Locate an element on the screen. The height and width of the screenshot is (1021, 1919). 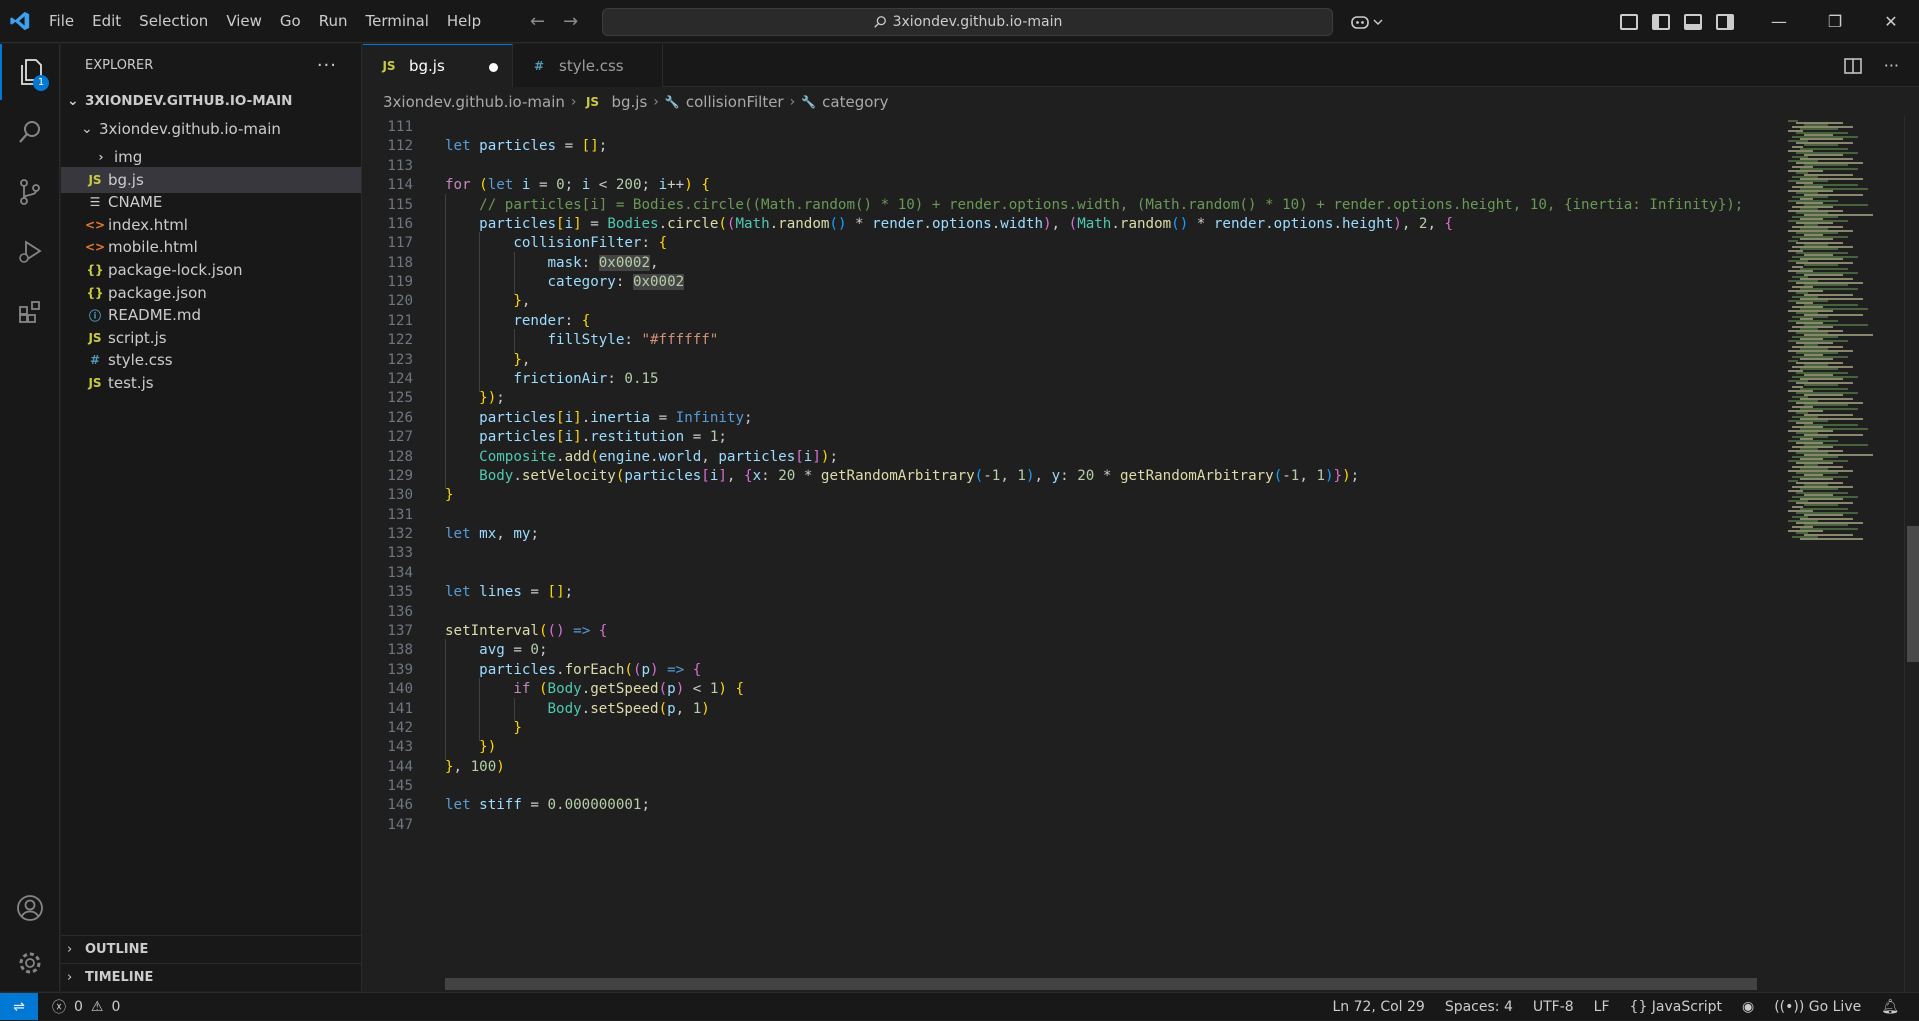
file-item-test-js: JS test.js is located at coordinates (211, 383).